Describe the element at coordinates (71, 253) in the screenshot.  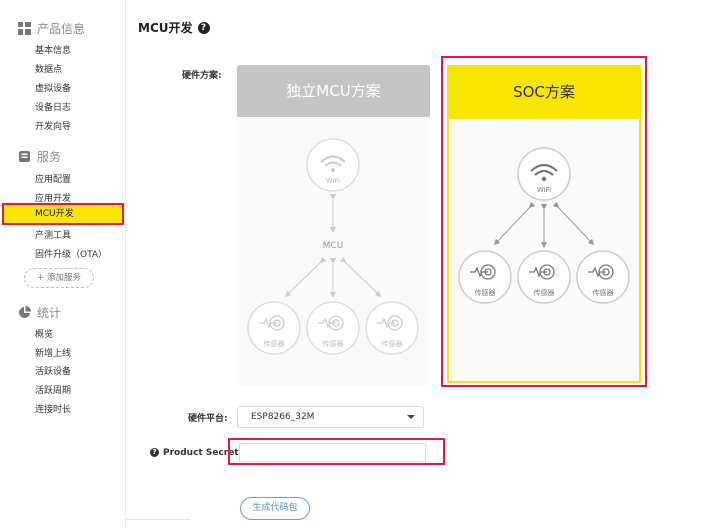
I see `sidebar-item-ota: 固件升级（OTA）` at that location.